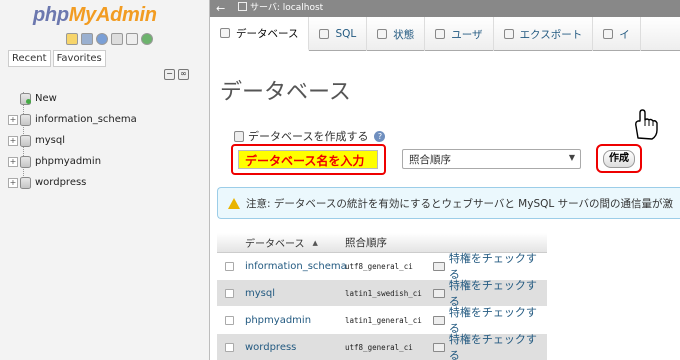 The width and height of the screenshot is (680, 360). What do you see at coordinates (346, 34) in the screenshot?
I see `tab-label: SQL` at bounding box center [346, 34].